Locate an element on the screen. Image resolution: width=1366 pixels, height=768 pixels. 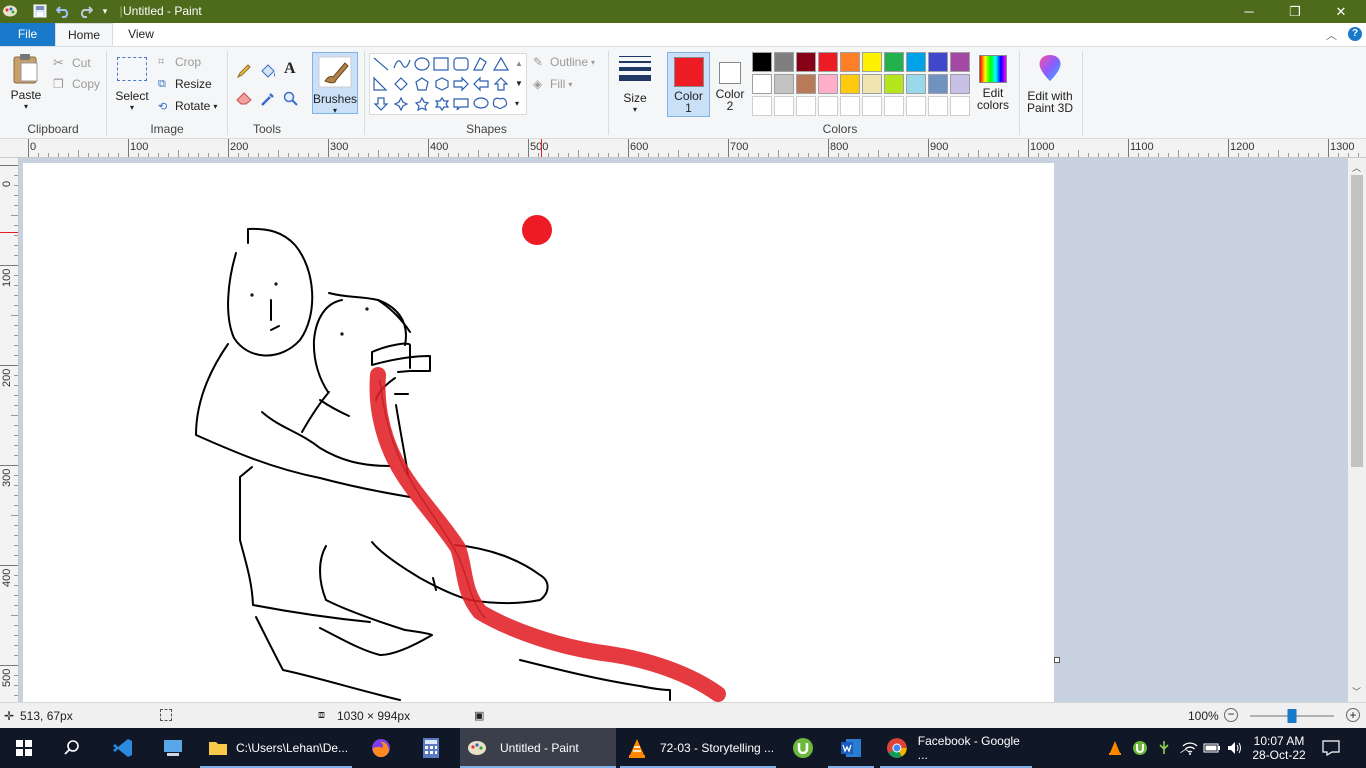
vscode-taskbar-button is located at coordinates (123, 748).